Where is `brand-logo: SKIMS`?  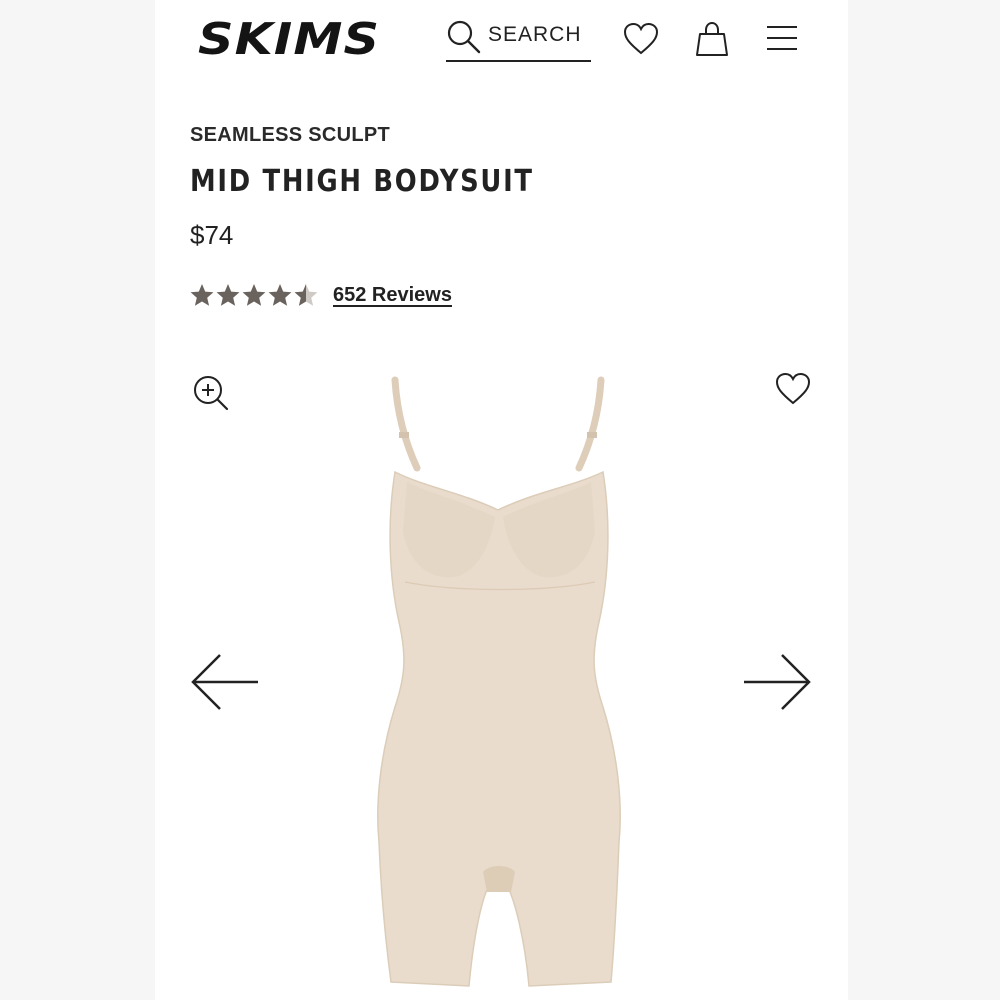
brand-logo: SKIMS is located at coordinates (289, 39).